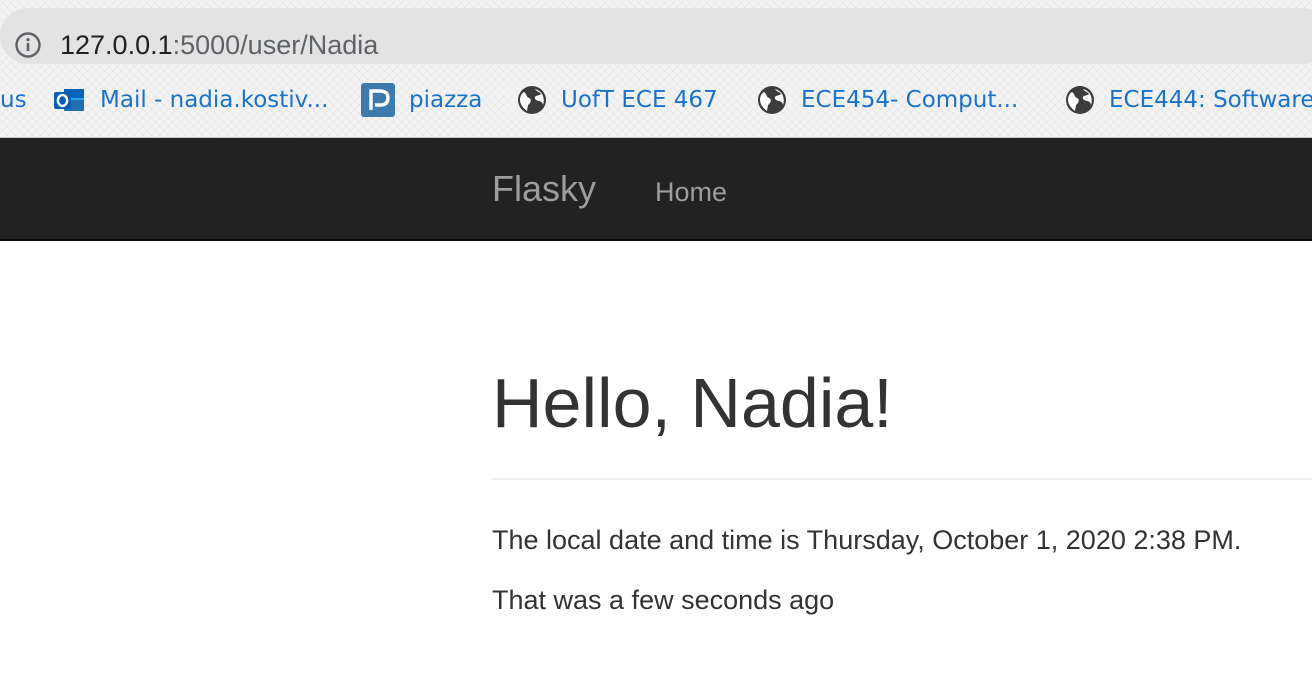 The image size is (1312, 684). I want to click on relative-time-text: That was a few seconds ago, so click(663, 600).